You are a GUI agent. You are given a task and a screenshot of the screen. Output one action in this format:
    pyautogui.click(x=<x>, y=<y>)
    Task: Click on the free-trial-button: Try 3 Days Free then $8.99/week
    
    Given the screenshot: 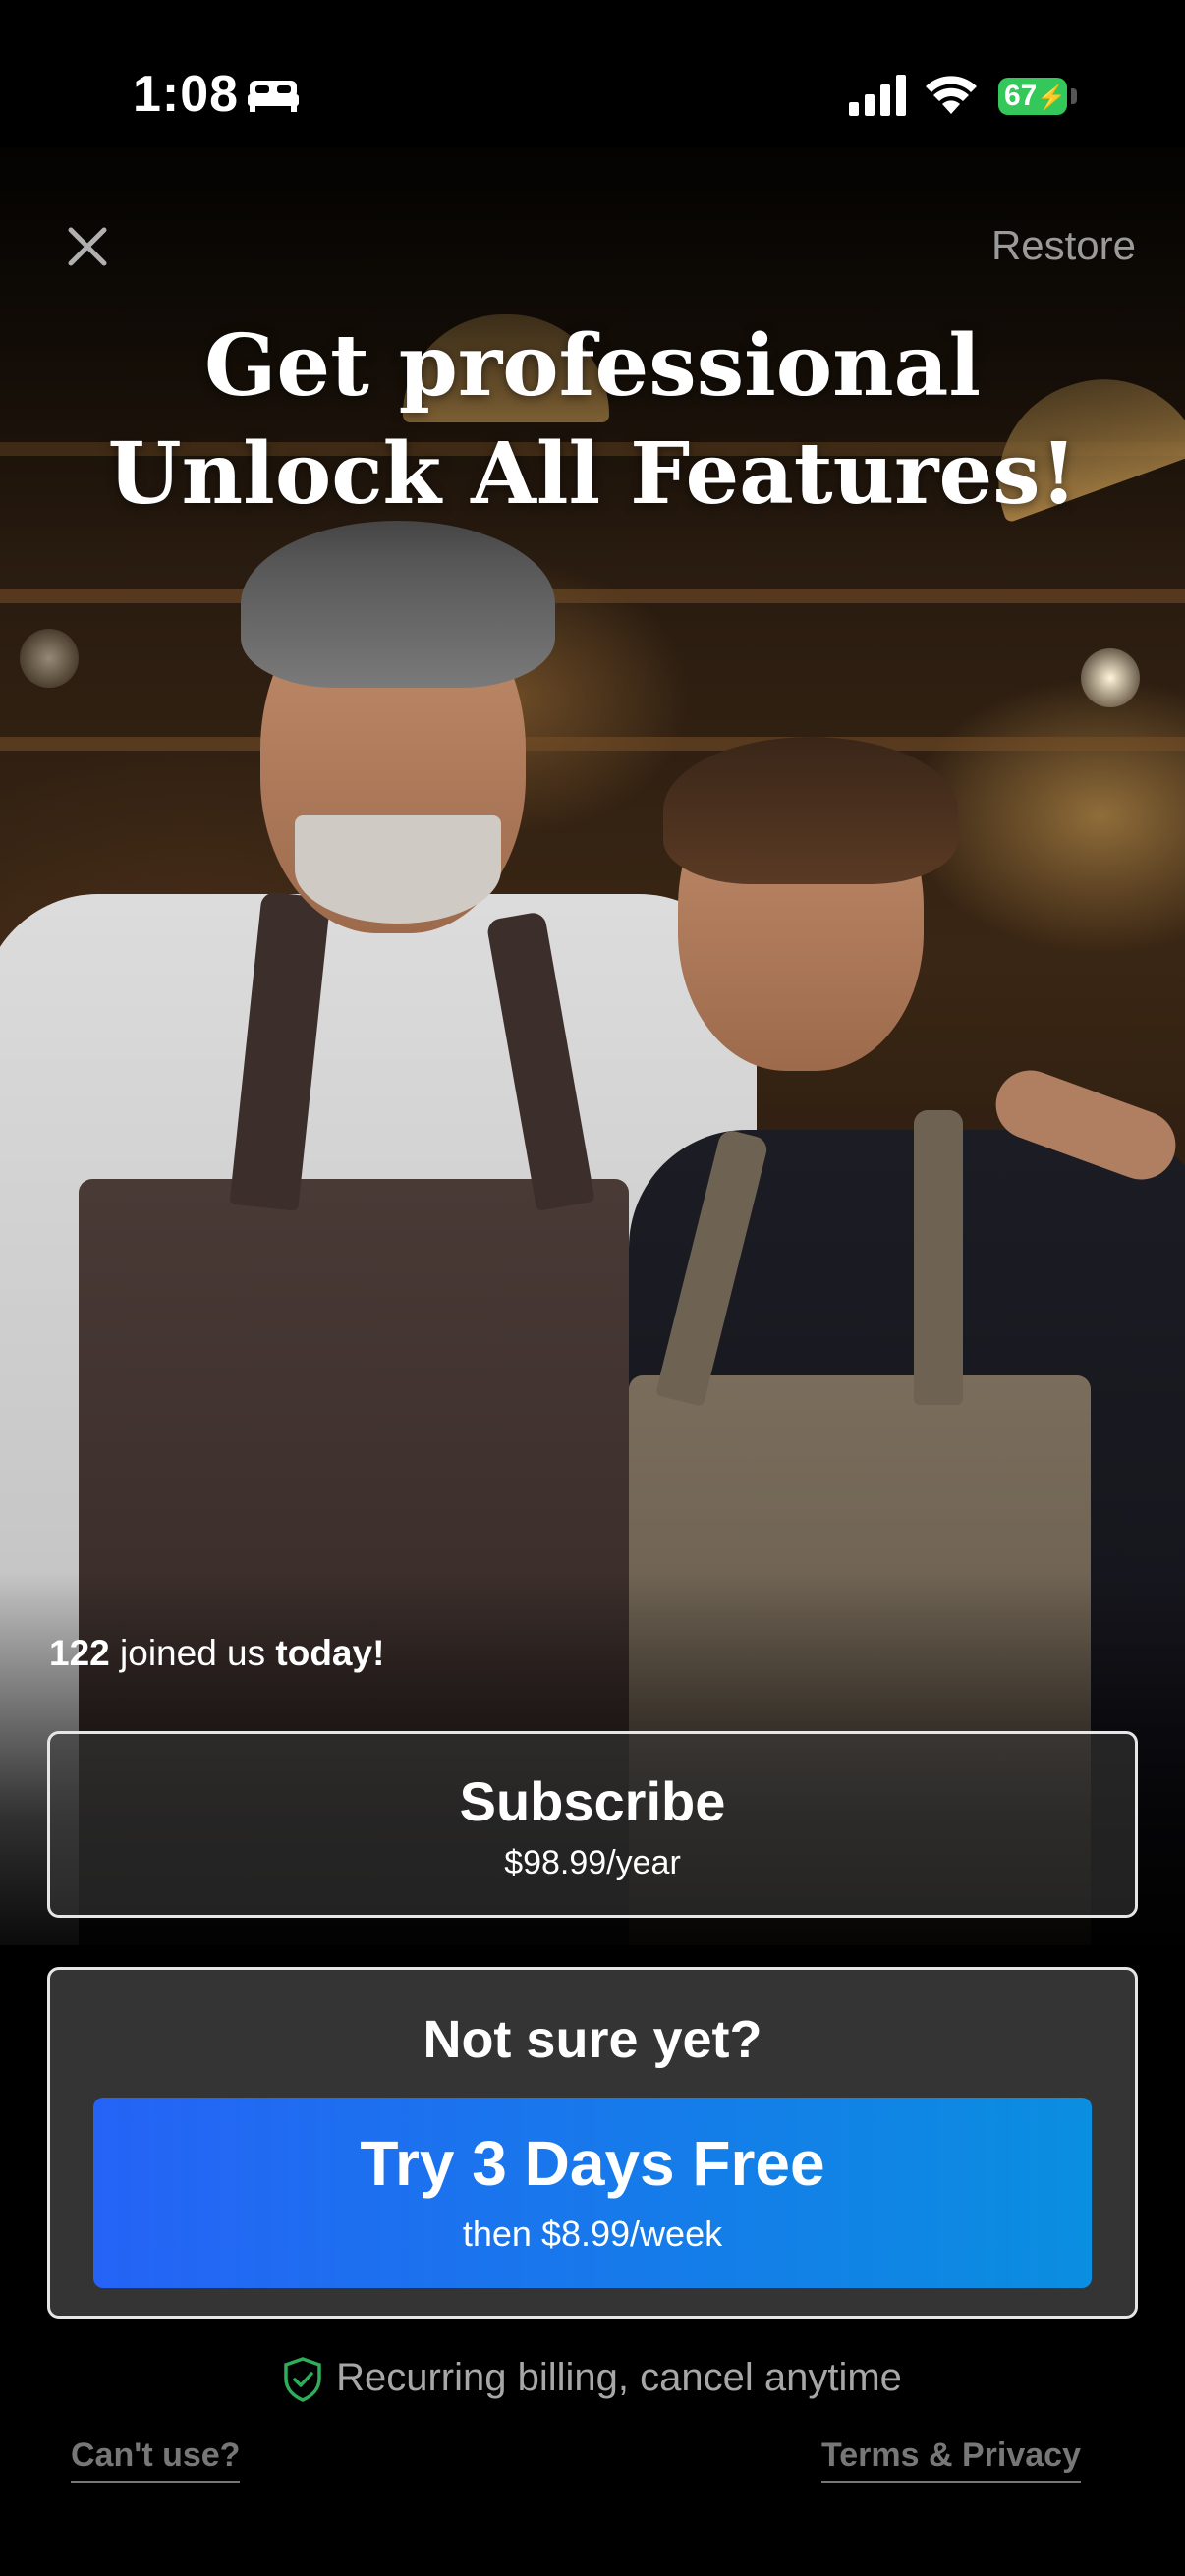 What is the action you would take?
    pyautogui.click(x=592, y=2193)
    